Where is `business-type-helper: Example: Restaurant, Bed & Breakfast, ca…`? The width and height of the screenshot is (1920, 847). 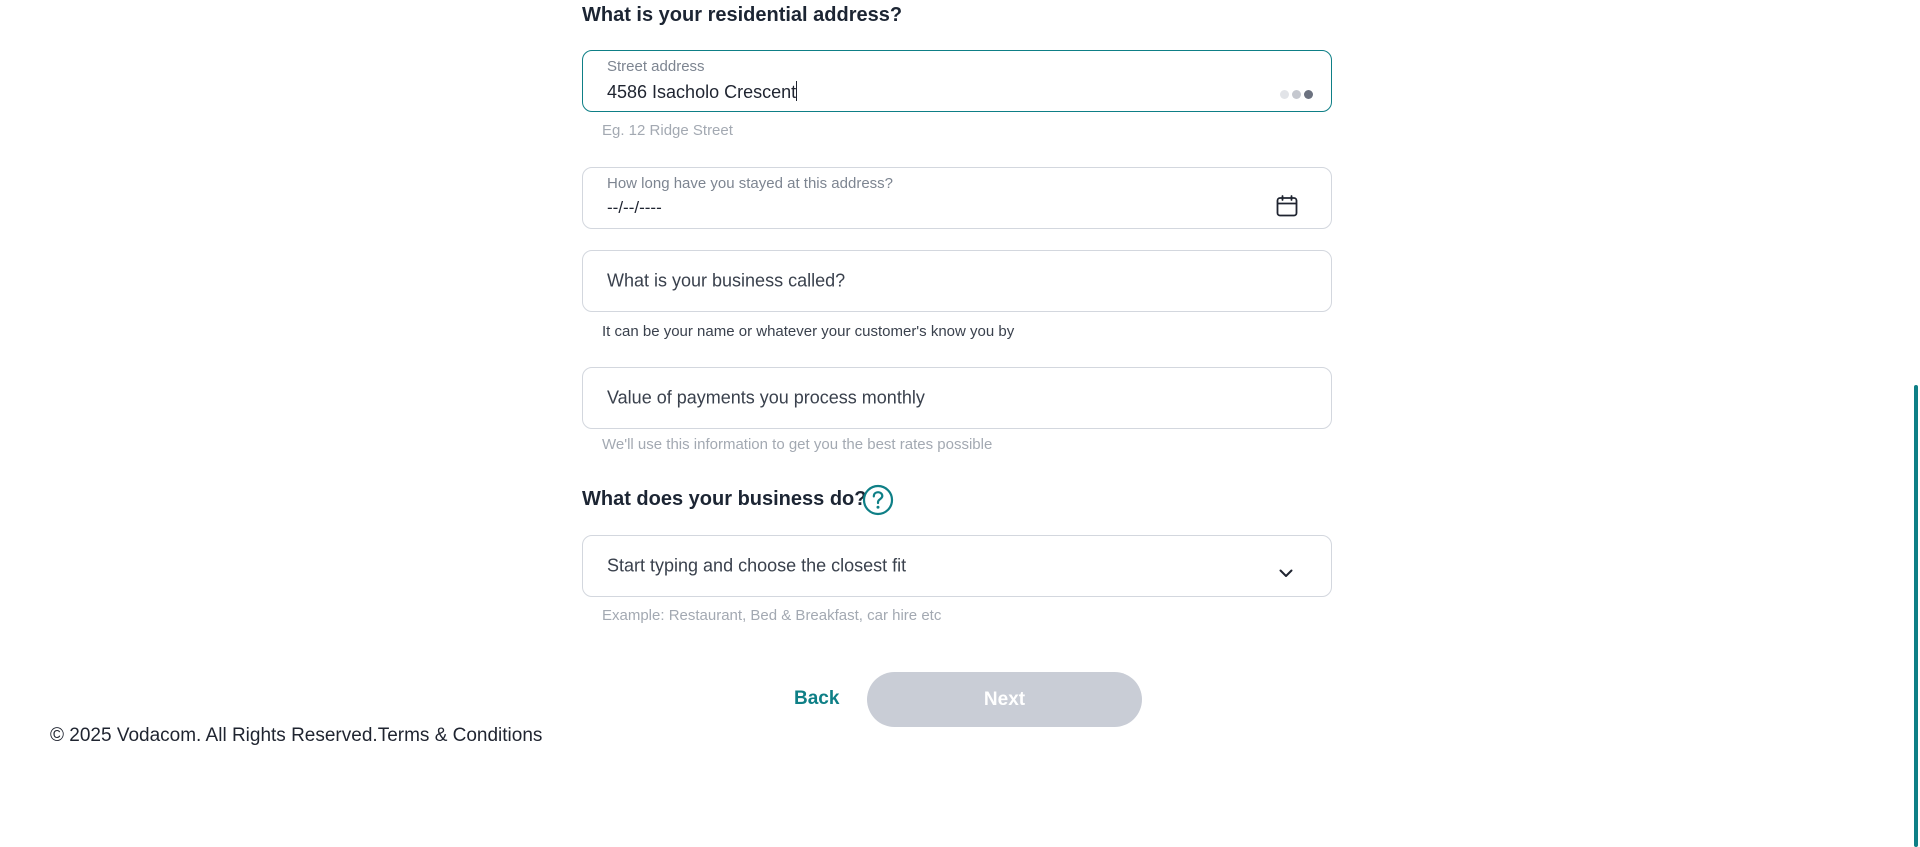
business-type-helper: Example: Restaurant, Bed & Breakfast, ca… is located at coordinates (772, 615).